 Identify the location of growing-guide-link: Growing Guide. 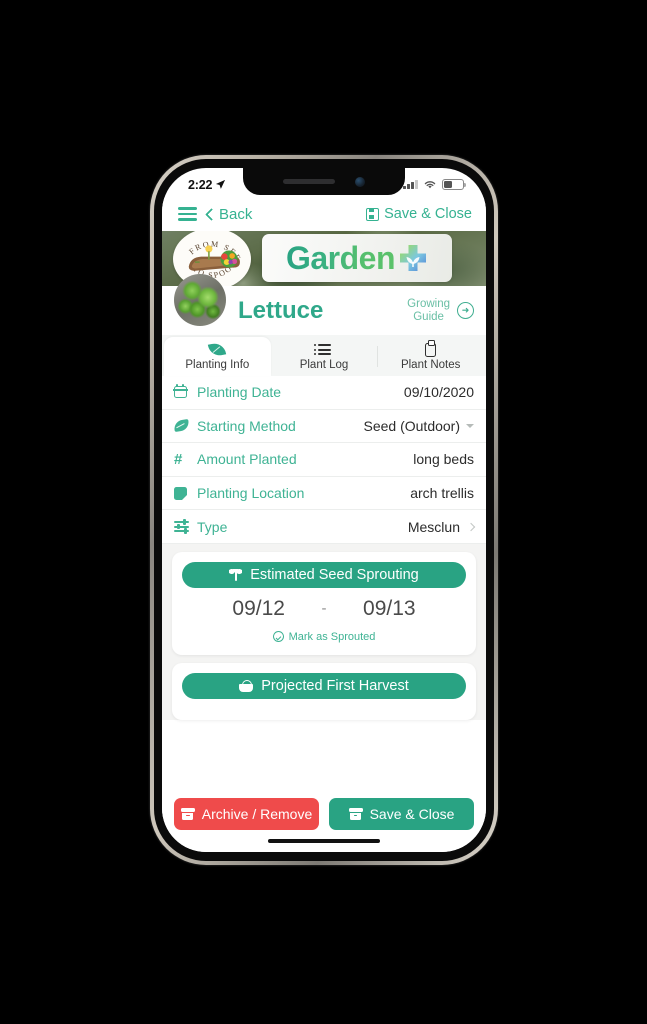
(440, 311).